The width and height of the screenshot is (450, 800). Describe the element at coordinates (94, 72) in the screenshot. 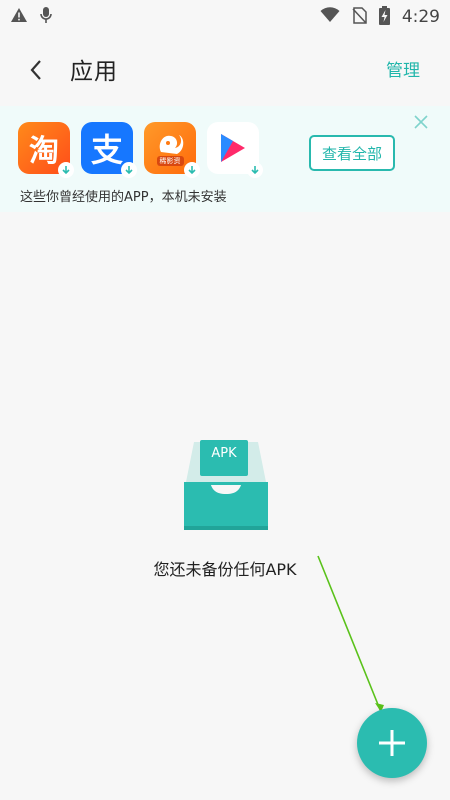

I see `page-title: 应用` at that location.